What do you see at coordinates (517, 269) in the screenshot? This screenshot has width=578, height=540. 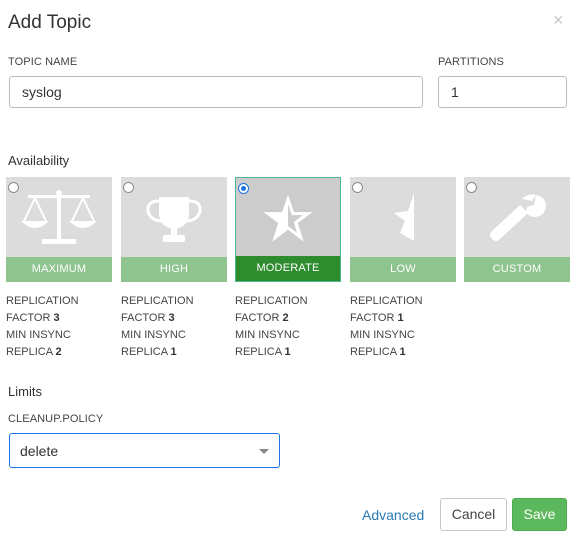 I see `availability-label-custom: CUSTOM` at bounding box center [517, 269].